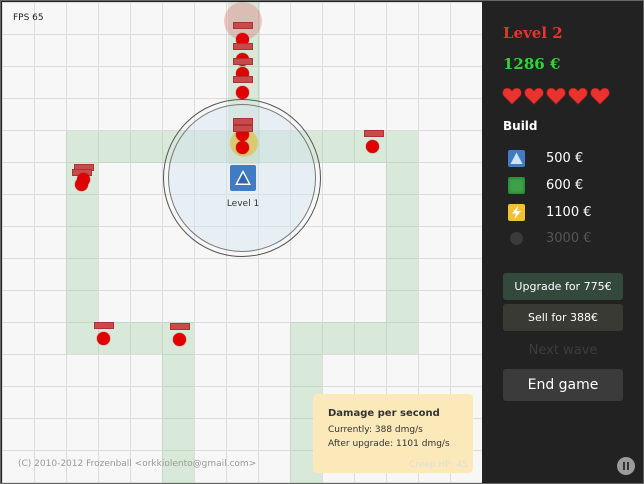  I want to click on creep-hp-text: Creep HP: 45, so click(438, 465).